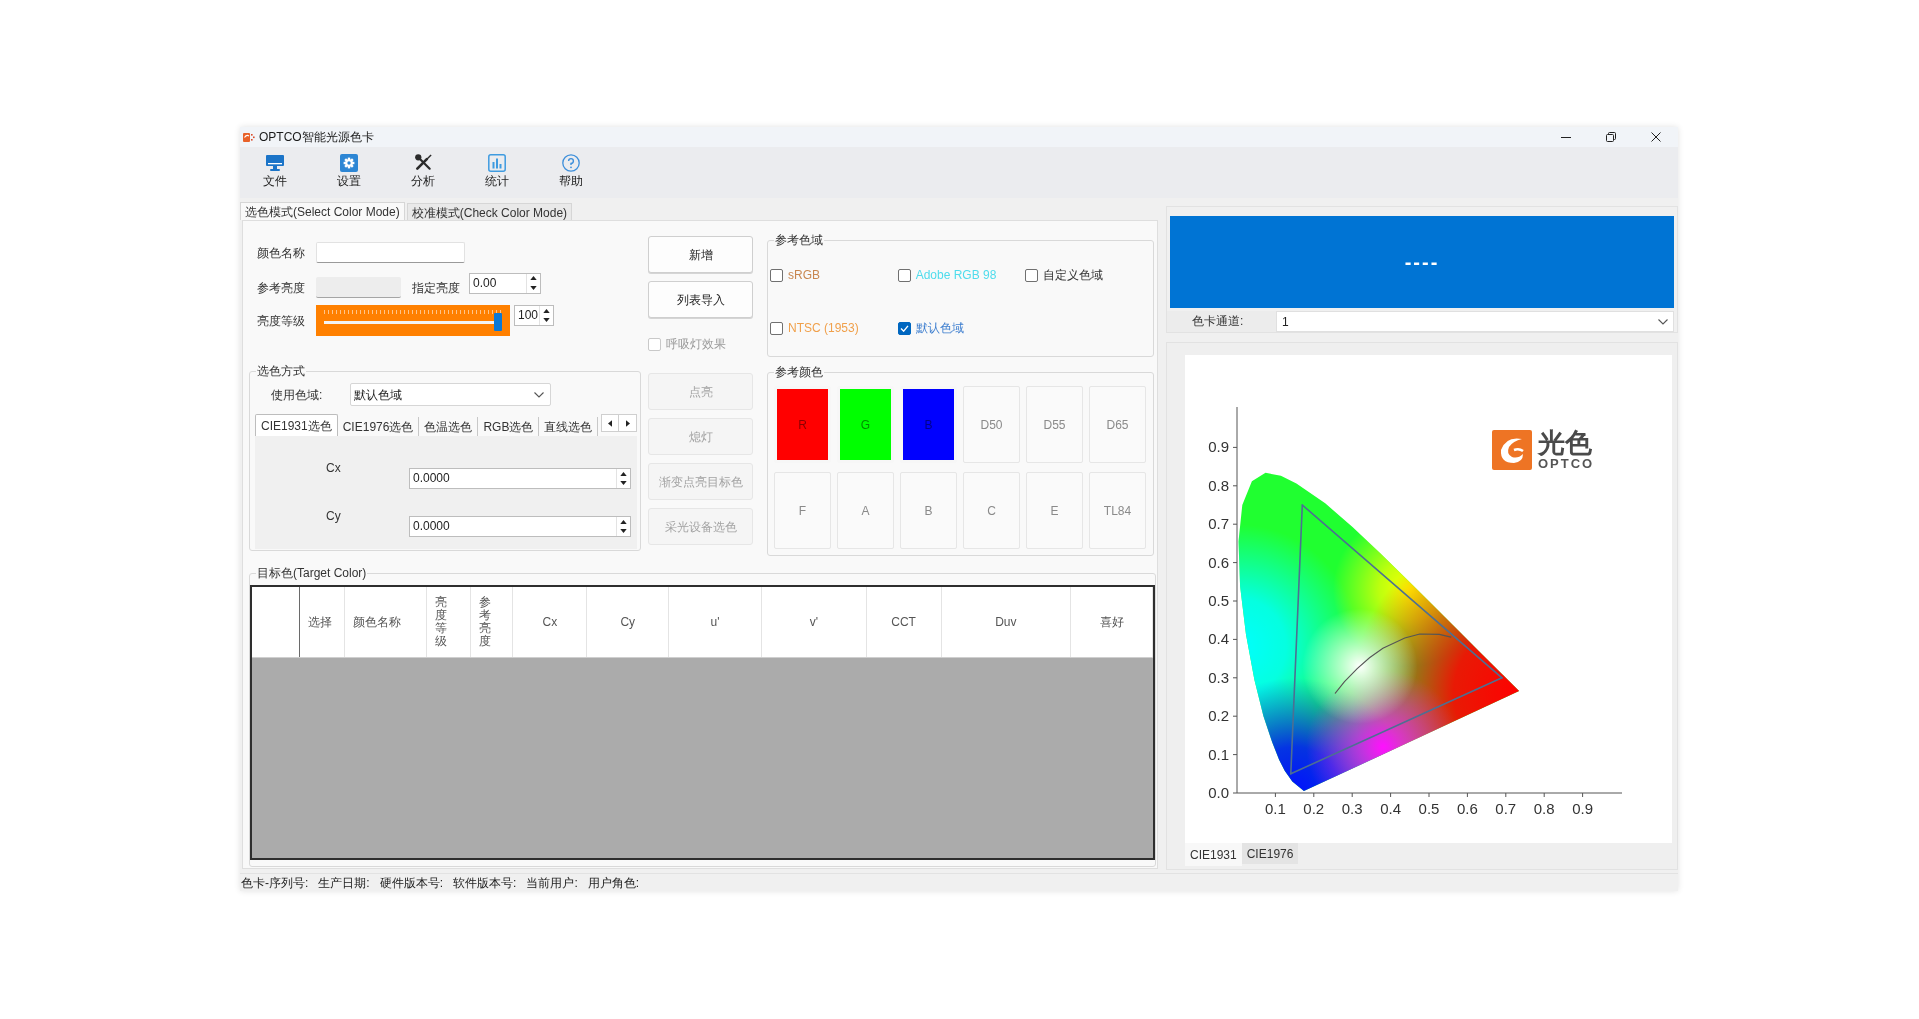  I want to click on field-label: Cy, so click(334, 516).